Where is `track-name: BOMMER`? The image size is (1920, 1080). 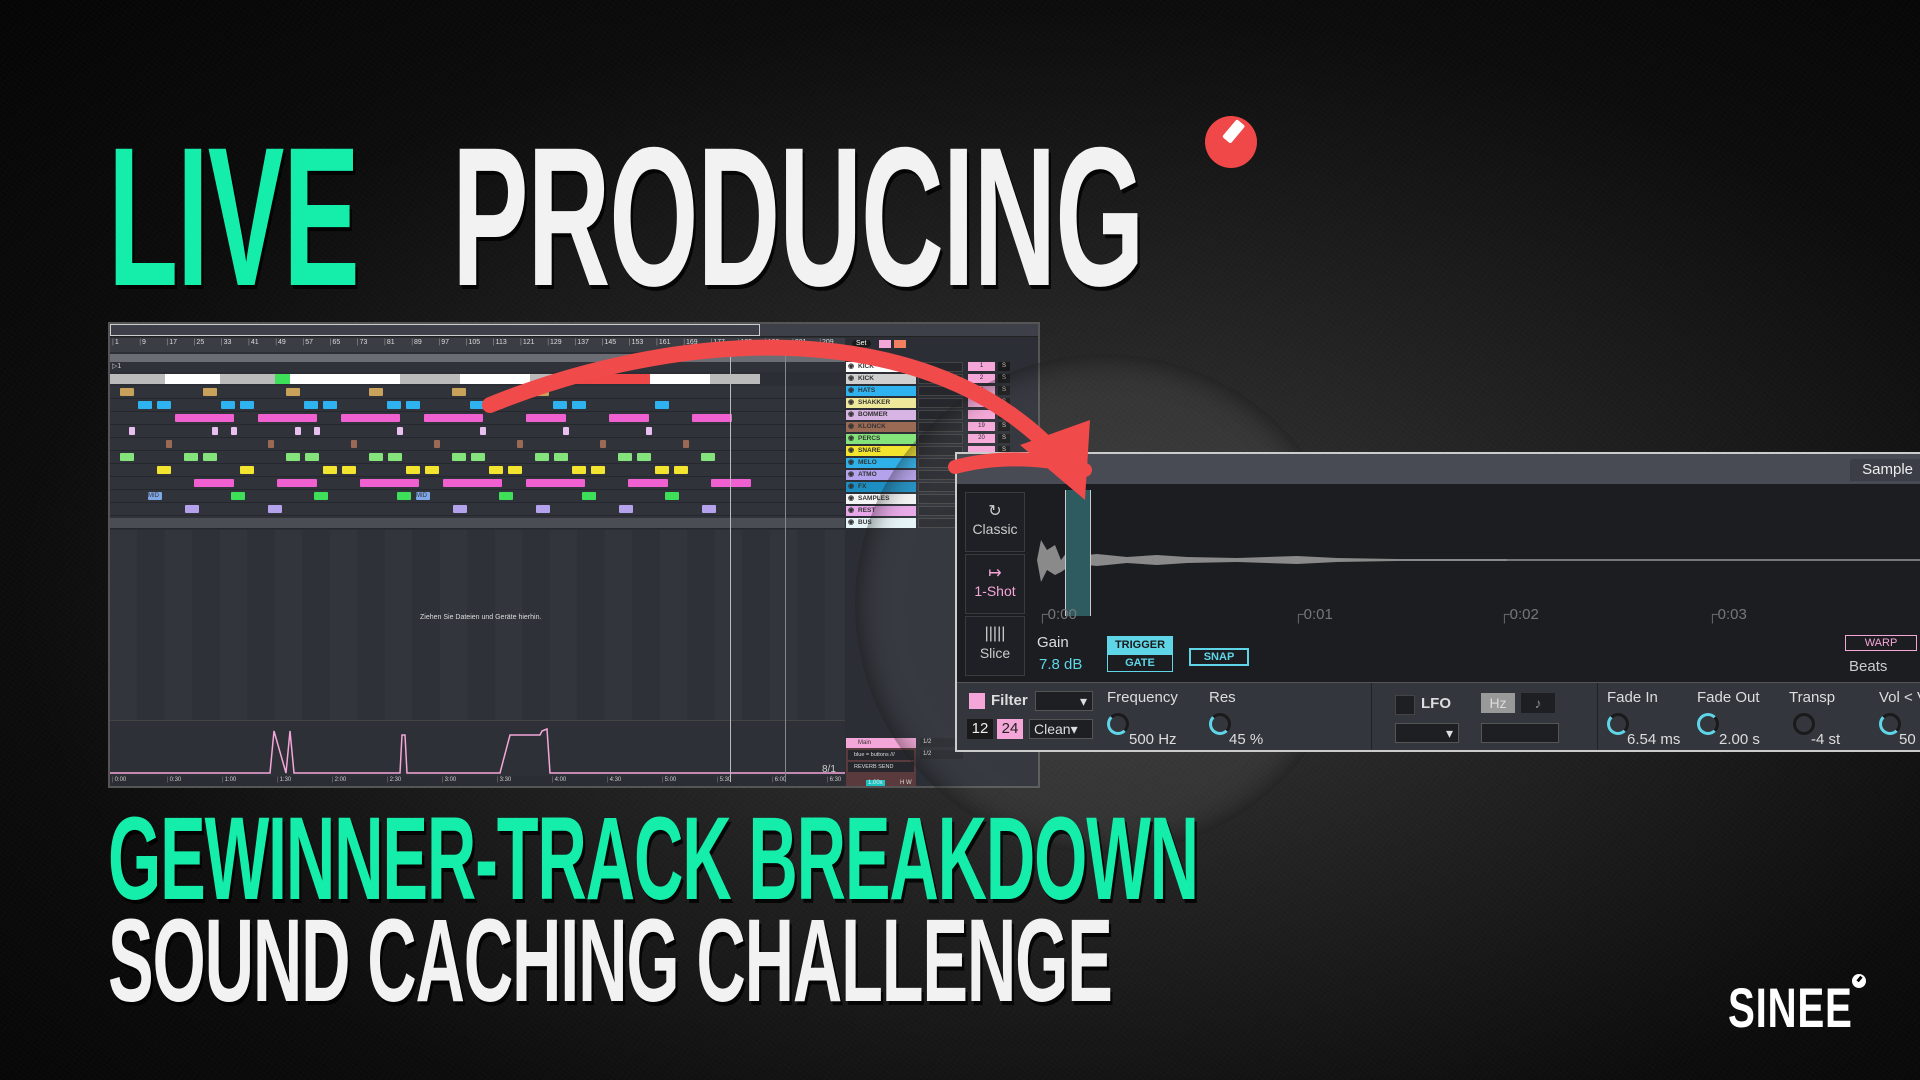 track-name: BOMMER is located at coordinates (881, 415).